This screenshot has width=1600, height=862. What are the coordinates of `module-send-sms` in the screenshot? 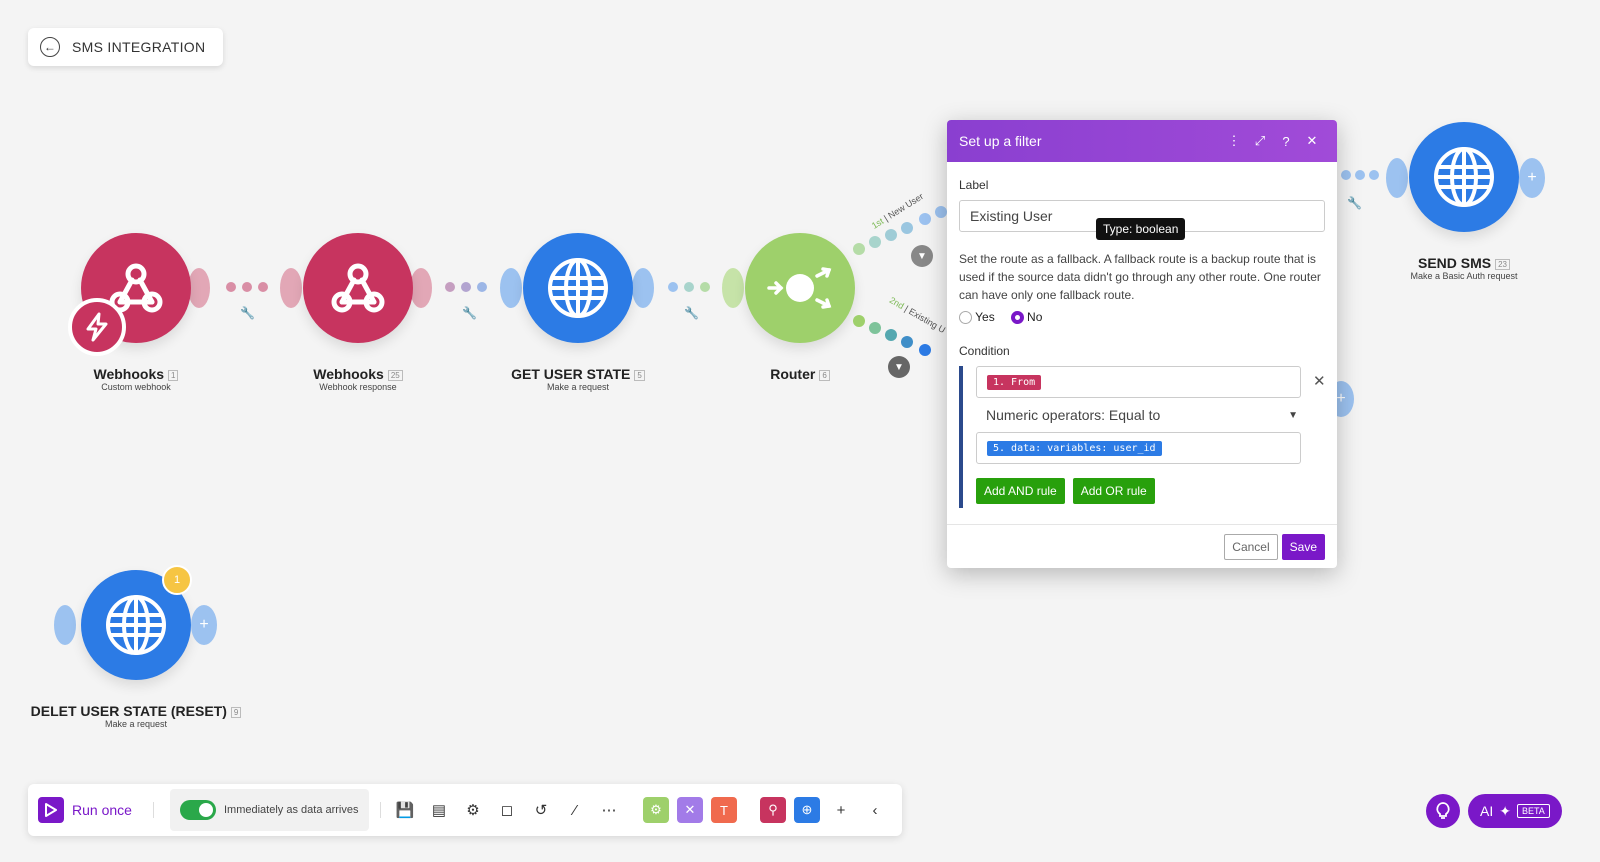 It's located at (1464, 177).